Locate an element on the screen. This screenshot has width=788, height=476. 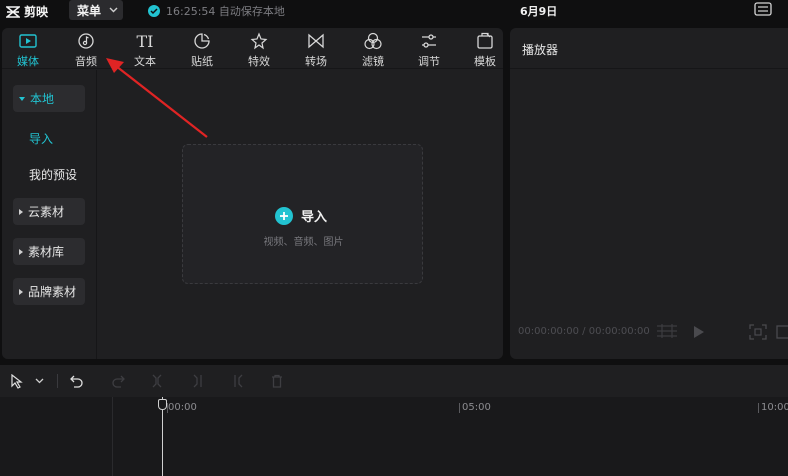
sidebar-item-local: 本地 is located at coordinates (49, 98).